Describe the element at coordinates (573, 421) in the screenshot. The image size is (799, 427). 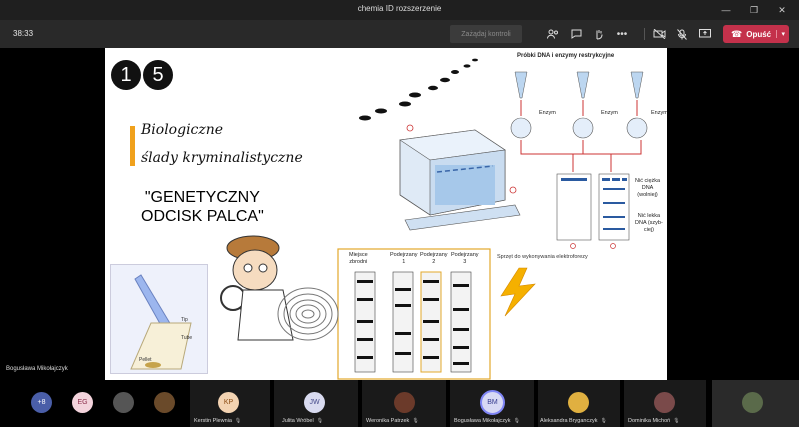
I see `participant-name: Aleksandra Bryganczyk 🎙` at that location.